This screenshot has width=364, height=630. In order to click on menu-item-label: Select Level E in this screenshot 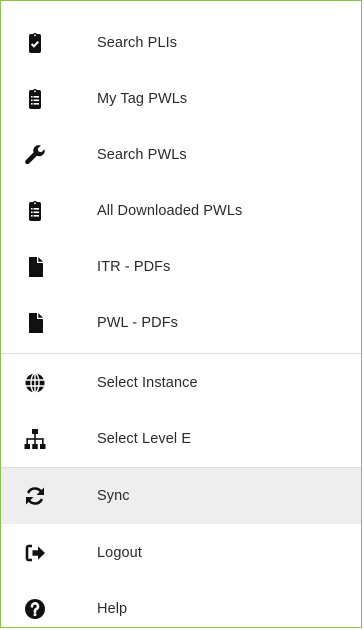, I will do `click(144, 439)`.